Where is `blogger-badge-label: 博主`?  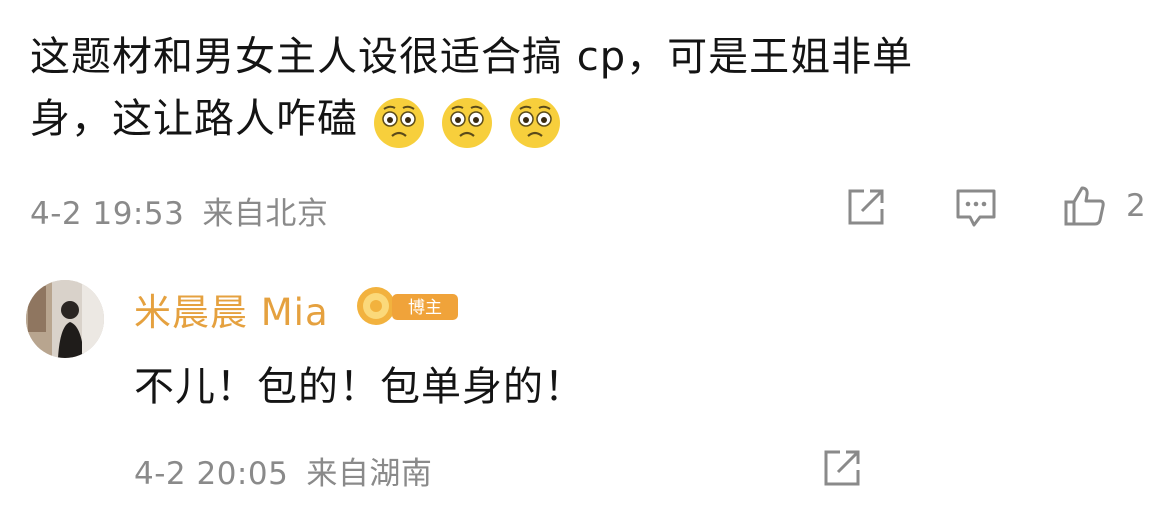 blogger-badge-label: 博主 is located at coordinates (425, 308).